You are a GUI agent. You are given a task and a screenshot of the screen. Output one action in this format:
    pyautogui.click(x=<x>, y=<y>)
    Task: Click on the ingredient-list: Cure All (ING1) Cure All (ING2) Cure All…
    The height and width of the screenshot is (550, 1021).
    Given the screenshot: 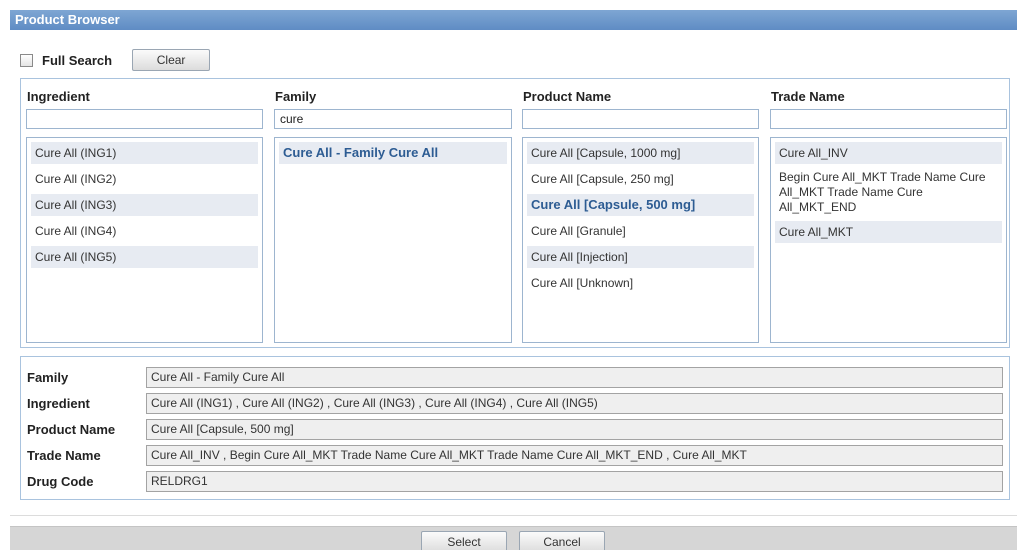 What is the action you would take?
    pyautogui.click(x=144, y=240)
    